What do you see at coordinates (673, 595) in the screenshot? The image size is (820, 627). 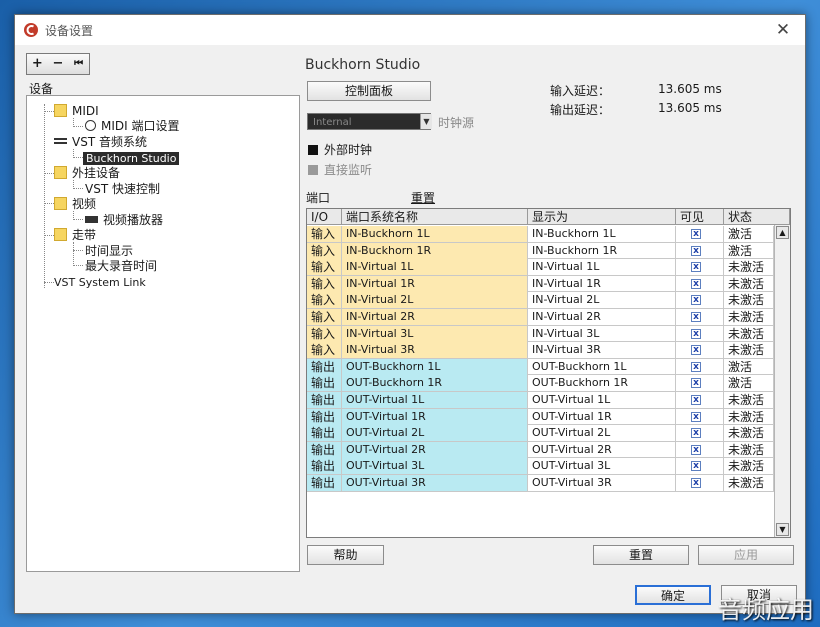 I see `ok-button: 确定` at bounding box center [673, 595].